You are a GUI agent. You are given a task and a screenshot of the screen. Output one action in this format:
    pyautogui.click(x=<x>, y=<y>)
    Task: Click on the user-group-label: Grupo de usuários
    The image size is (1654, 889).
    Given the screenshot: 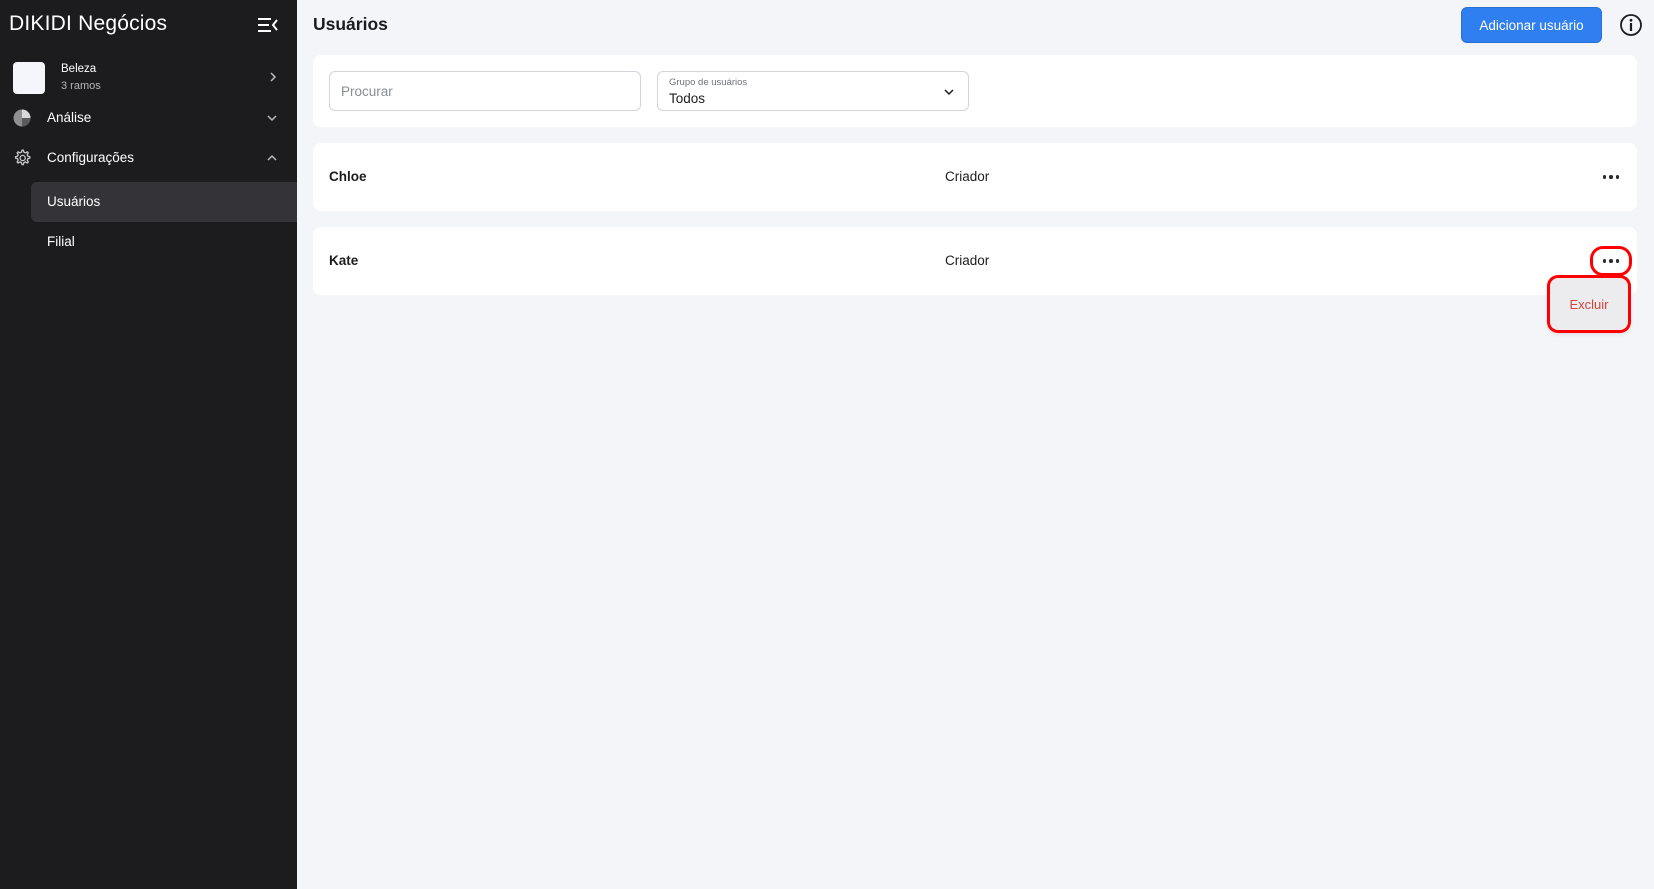 What is the action you would take?
    pyautogui.click(x=708, y=82)
    